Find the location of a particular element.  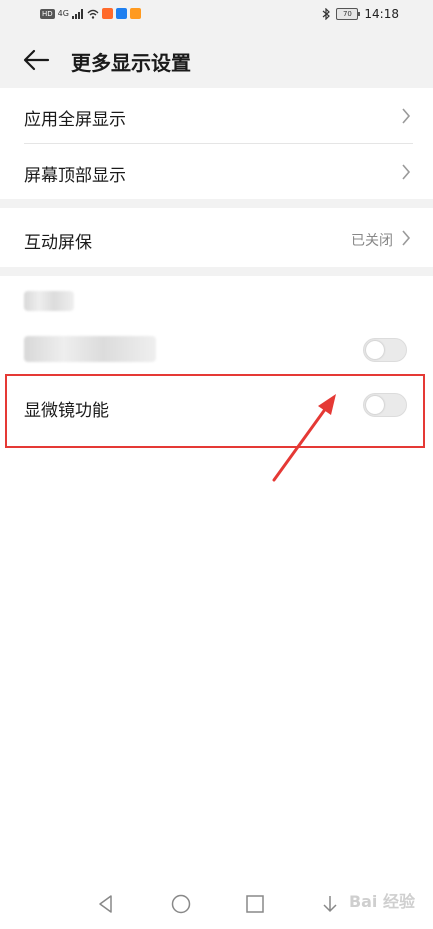

bluetooth-icon is located at coordinates (327, 14).